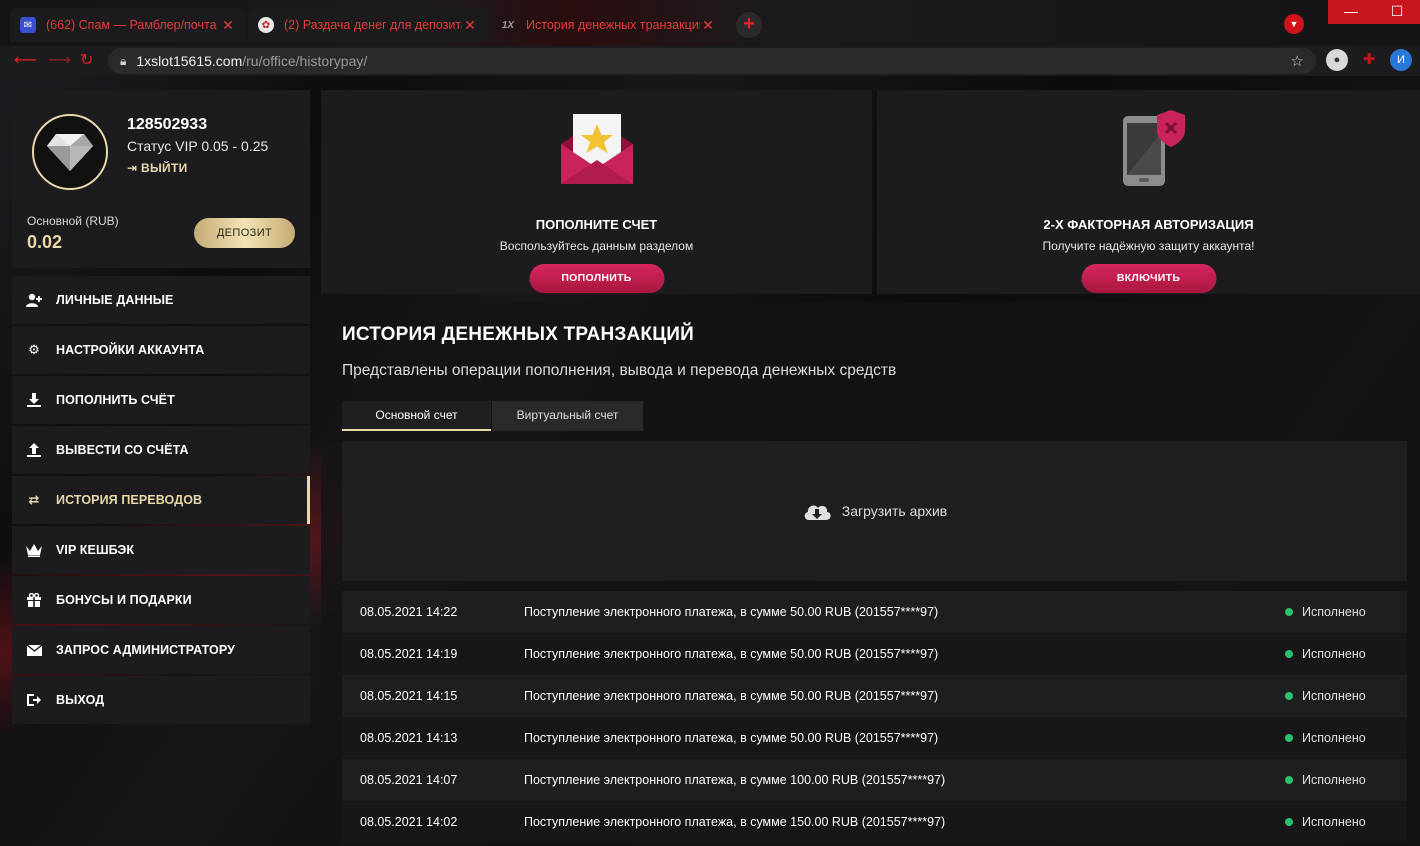 This screenshot has height=846, width=1420. Describe the element at coordinates (34, 650) in the screenshot. I see `envelope-icon` at that location.